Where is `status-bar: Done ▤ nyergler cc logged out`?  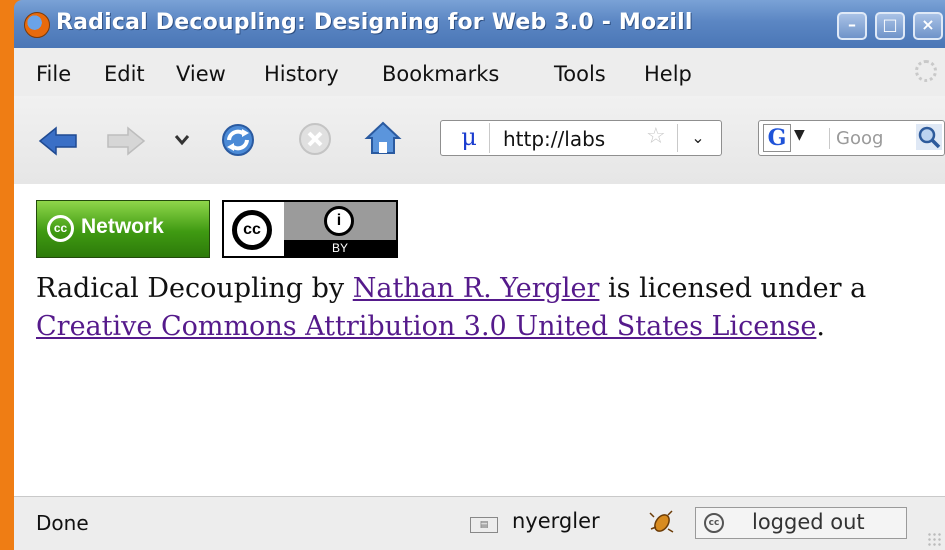 status-bar: Done ▤ nyergler cc logged out is located at coordinates (479, 523).